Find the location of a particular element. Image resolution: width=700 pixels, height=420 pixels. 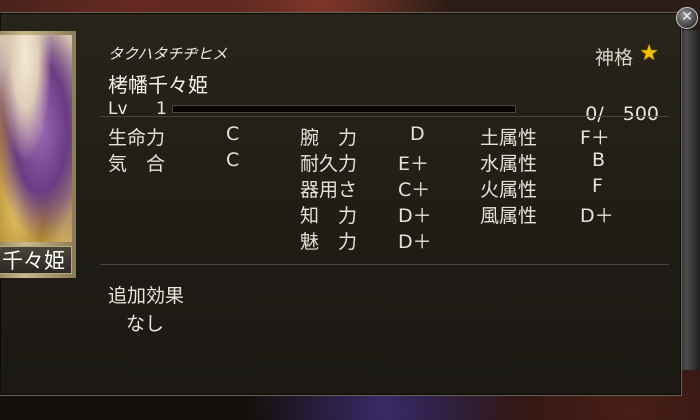

stat-value-endurance: E＋ is located at coordinates (414, 164).